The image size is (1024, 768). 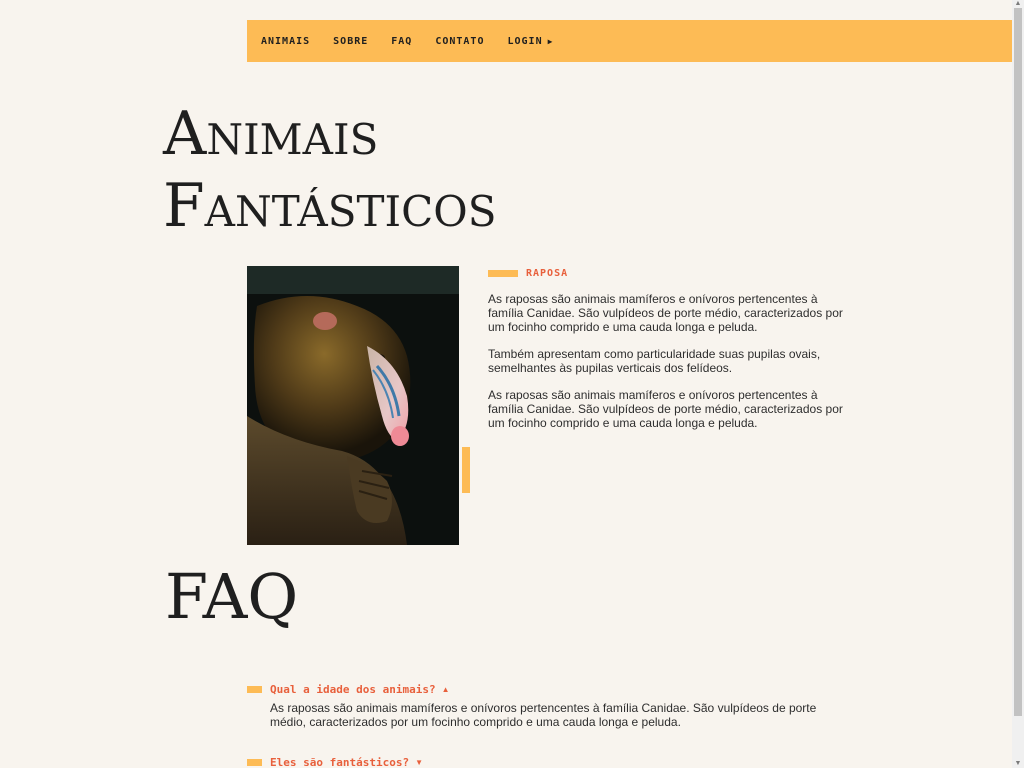 I want to click on page-title-line-2: Fantásticos, so click(x=330, y=206).